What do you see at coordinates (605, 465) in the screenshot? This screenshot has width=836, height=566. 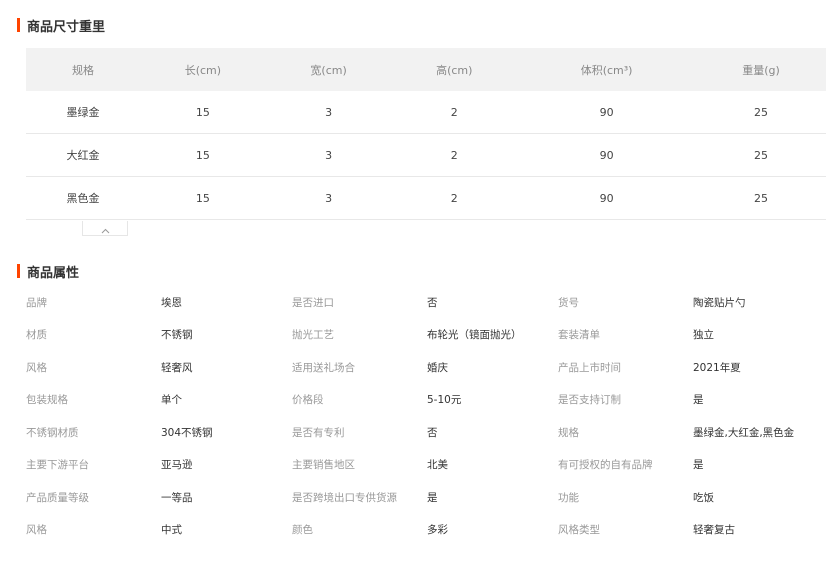 I see `attribute-key: 有可授权的自有品牌` at bounding box center [605, 465].